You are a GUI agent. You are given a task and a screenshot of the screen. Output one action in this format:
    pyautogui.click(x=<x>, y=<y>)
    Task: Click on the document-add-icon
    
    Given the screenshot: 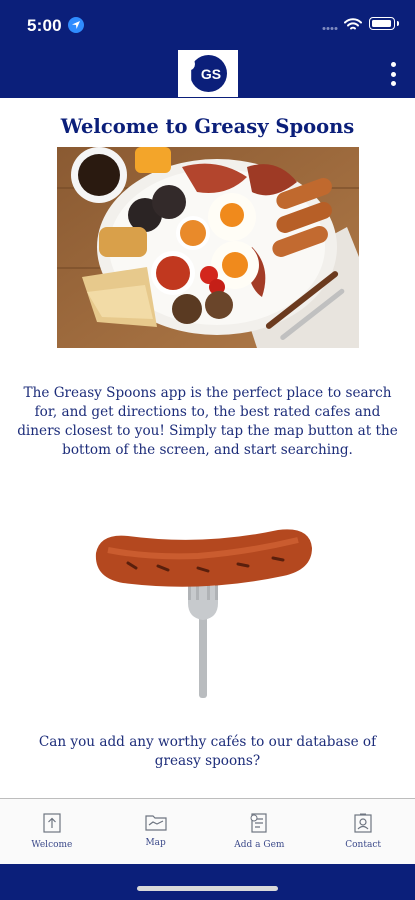 What is the action you would take?
    pyautogui.click(x=258, y=823)
    